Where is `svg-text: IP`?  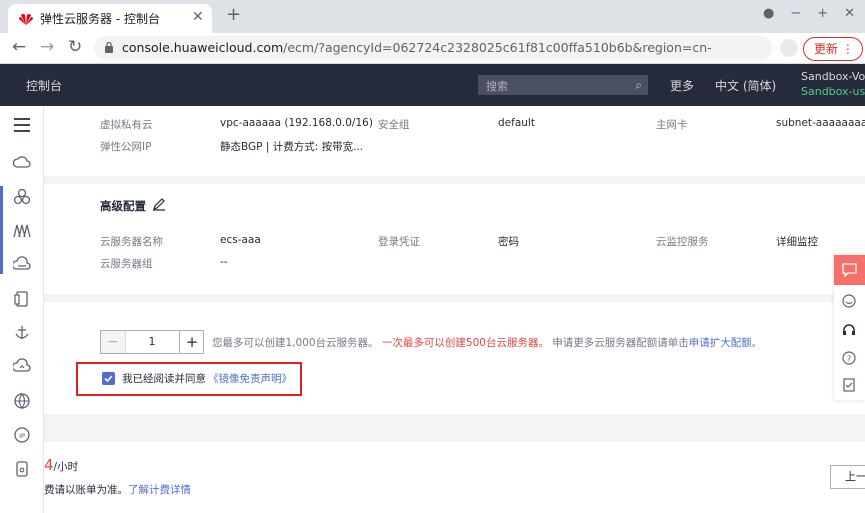
svg-text: IP is located at coordinates (22, 436).